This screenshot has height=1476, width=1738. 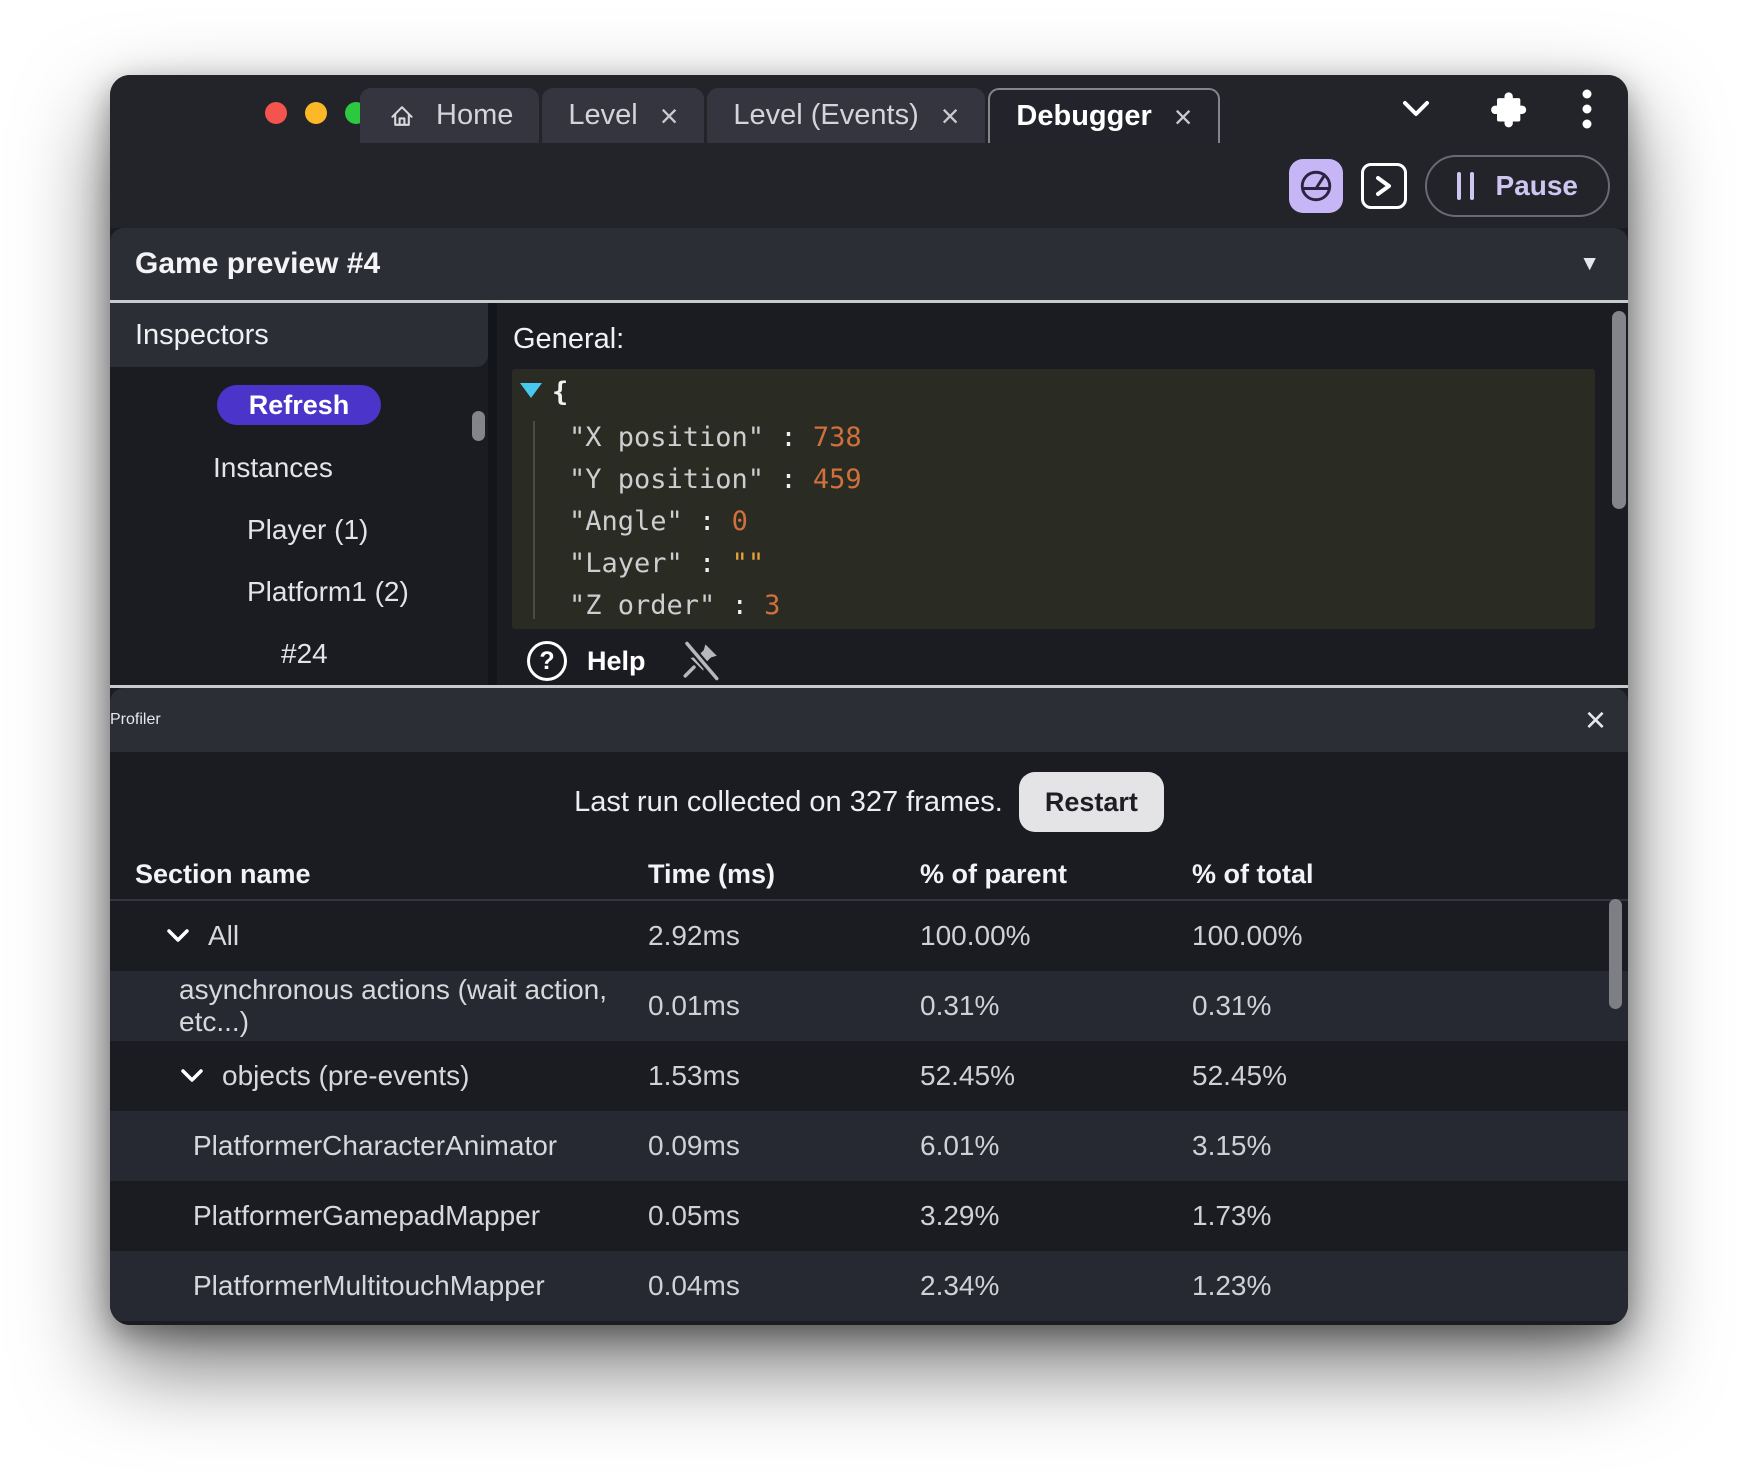 I want to click on tab: Level (Events) ×, so click(x=846, y=115).